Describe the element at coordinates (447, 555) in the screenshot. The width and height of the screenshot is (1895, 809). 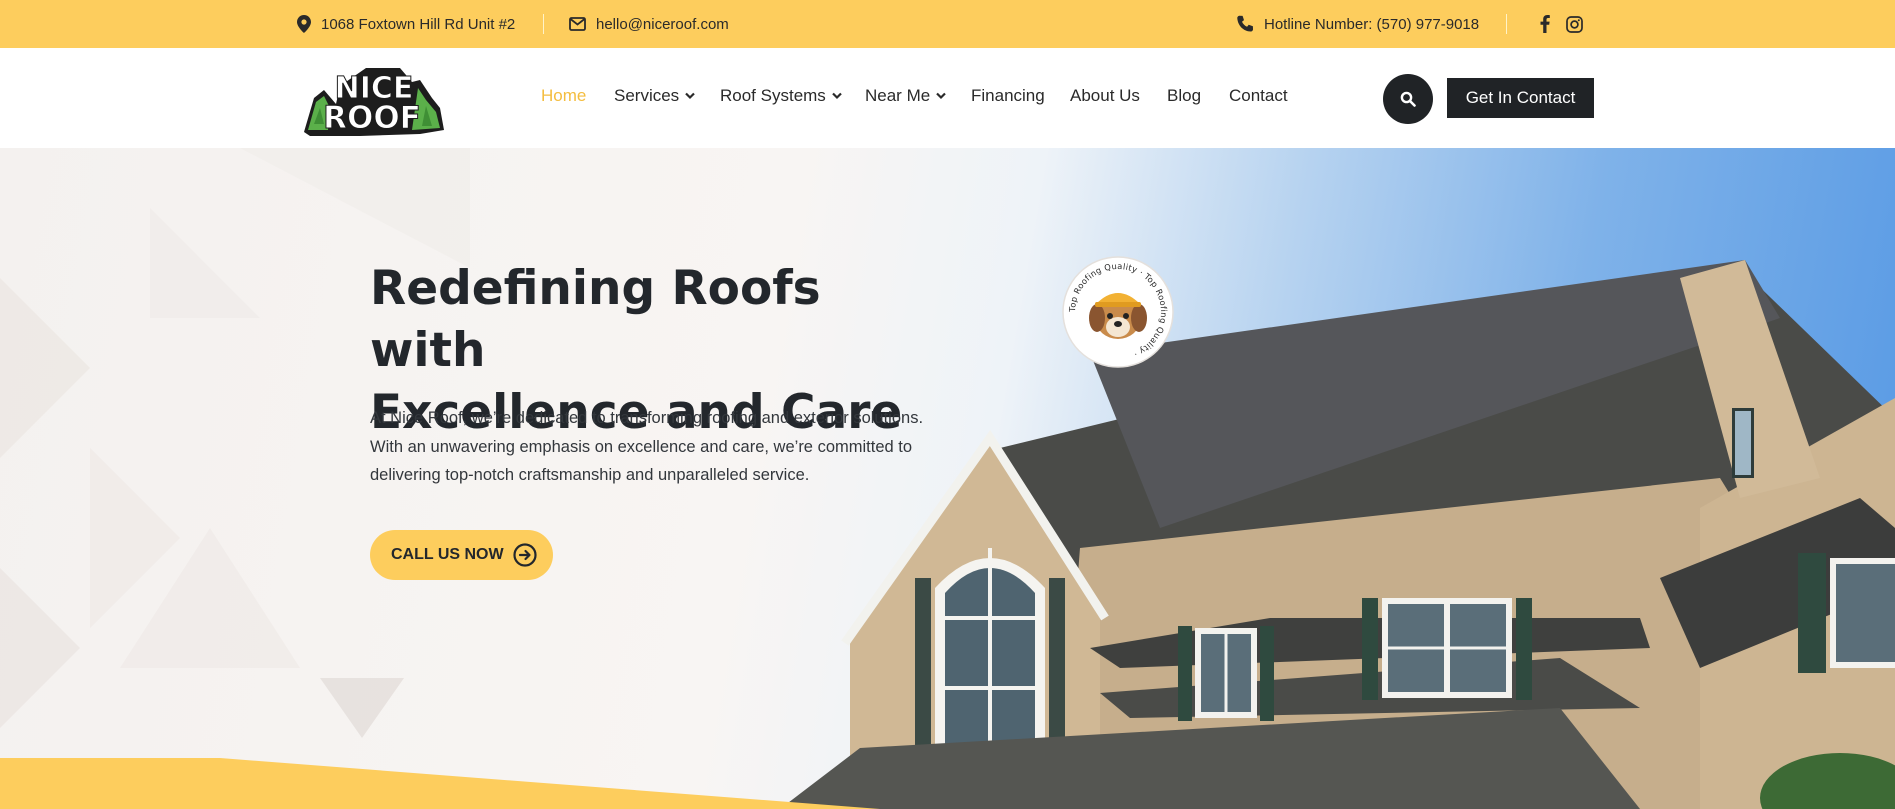
I see `call-button-label: CALL US NOW` at that location.